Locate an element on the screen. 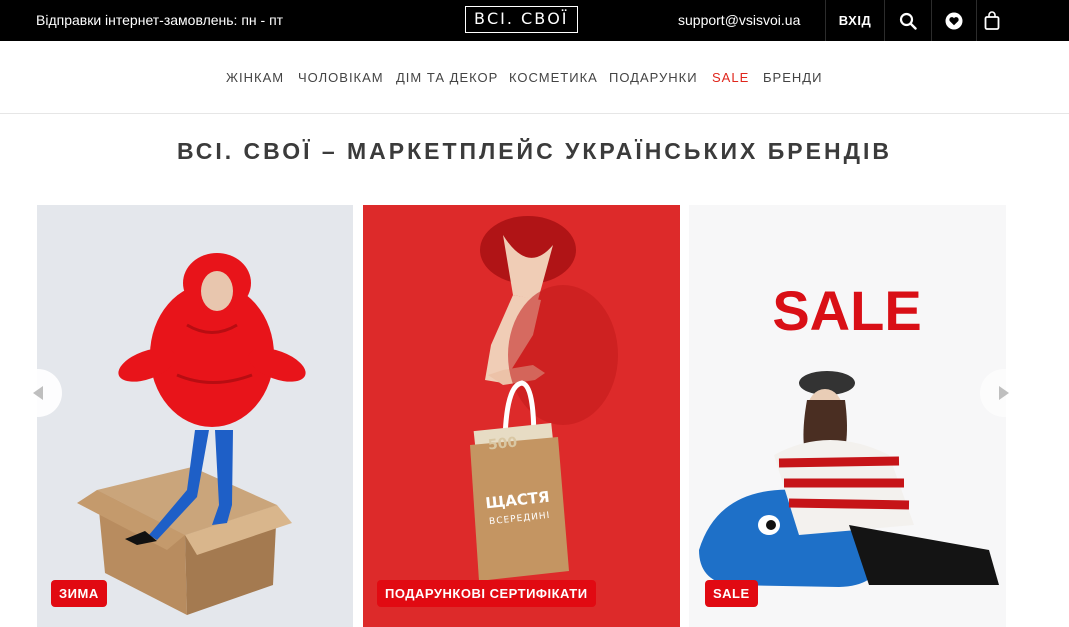 Image resolution: width=1069 pixels, height=627 pixels. nav-item-women: ЖІНКАМ is located at coordinates (255, 77).